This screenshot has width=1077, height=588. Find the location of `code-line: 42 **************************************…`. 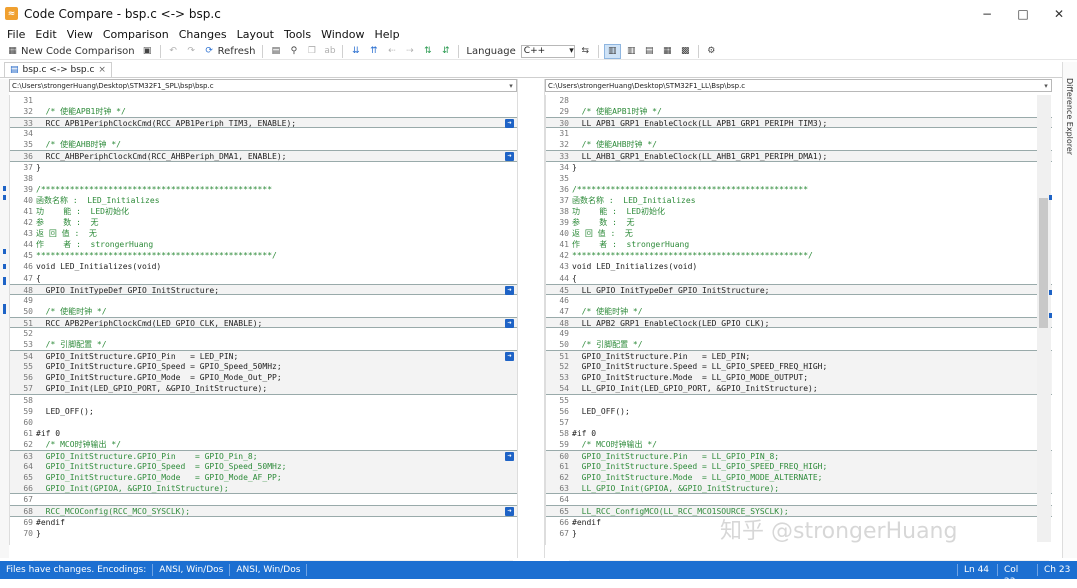

code-line: 42 **************************************… is located at coordinates (799, 255).